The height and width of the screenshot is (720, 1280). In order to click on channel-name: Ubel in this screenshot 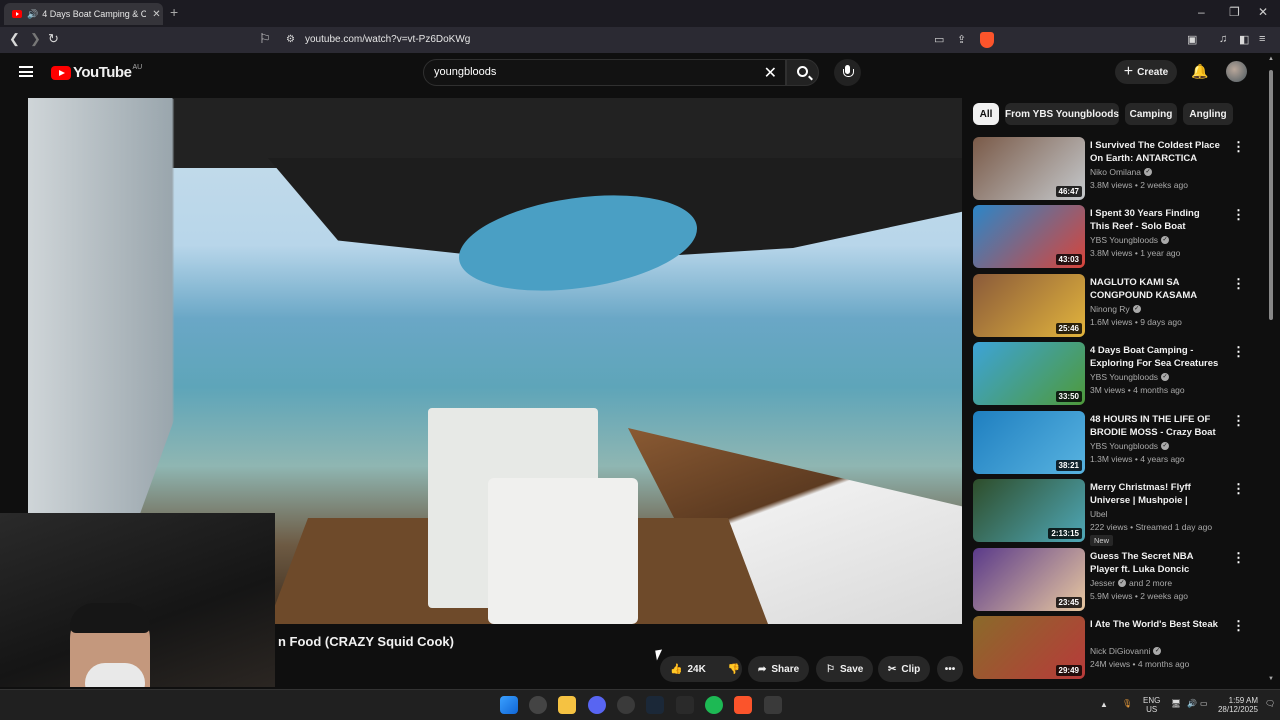, I will do `click(1098, 514)`.